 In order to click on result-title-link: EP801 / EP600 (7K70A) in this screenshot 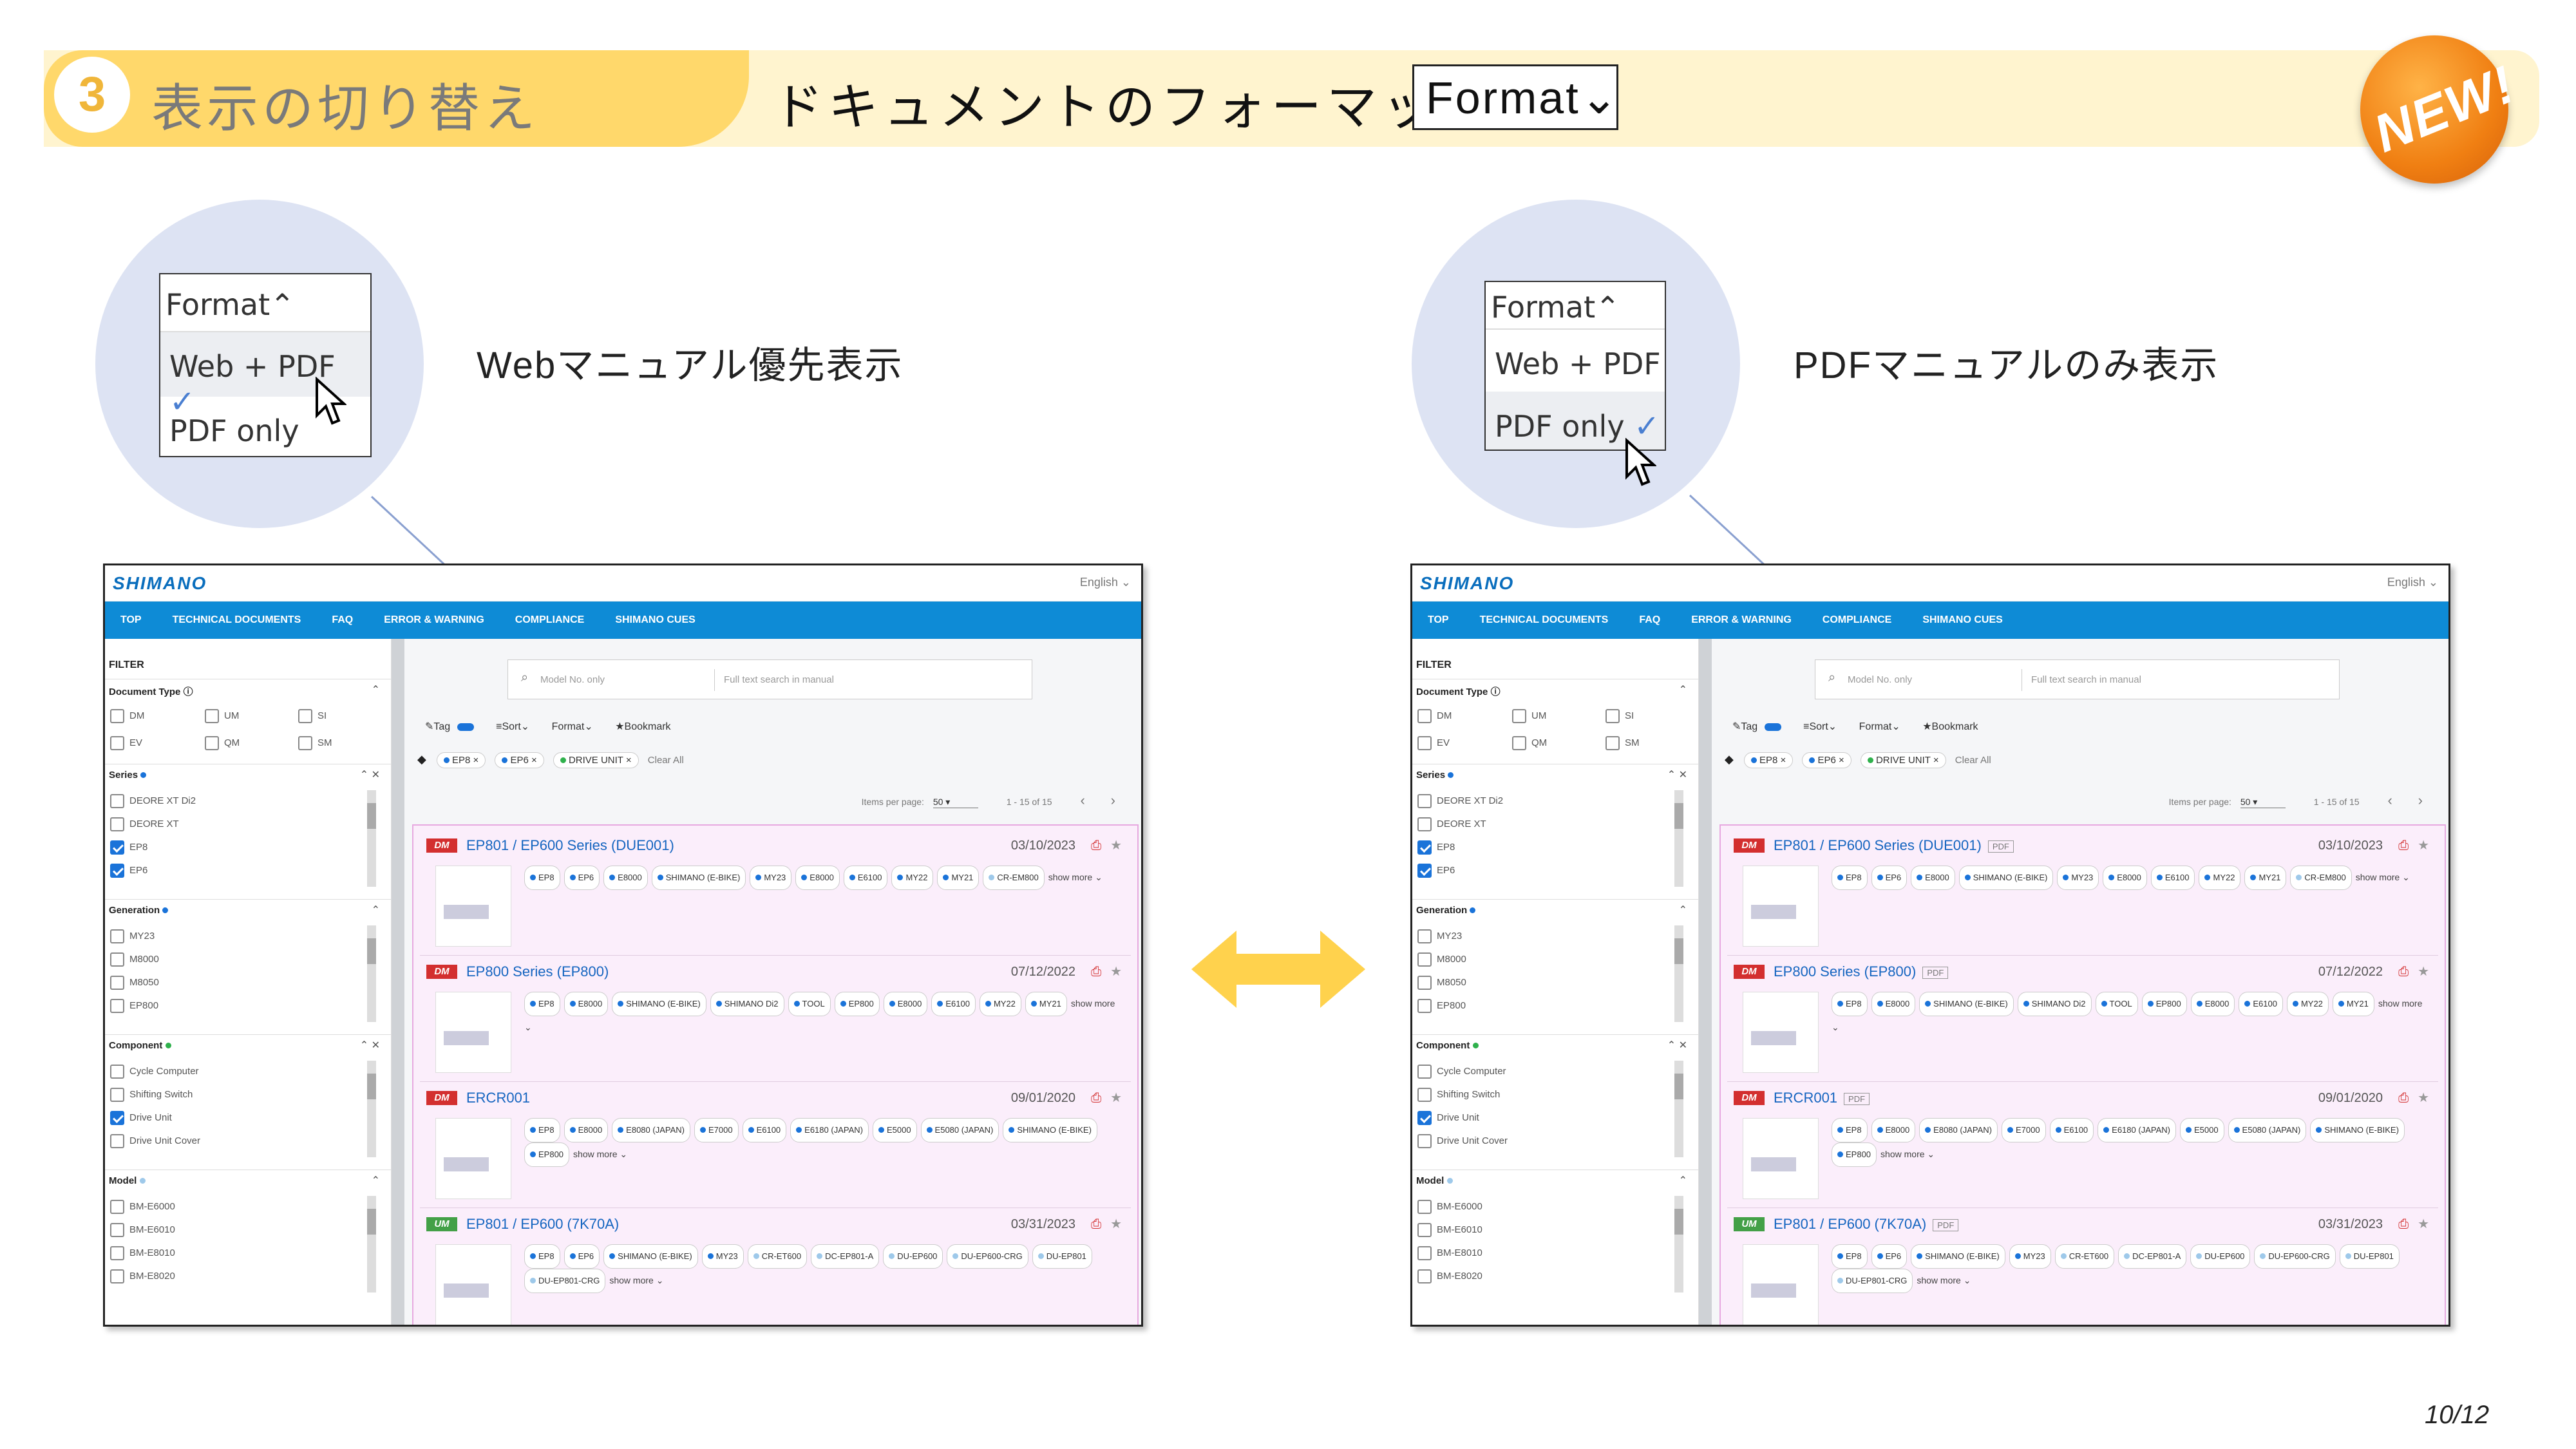, I will do `click(542, 1224)`.